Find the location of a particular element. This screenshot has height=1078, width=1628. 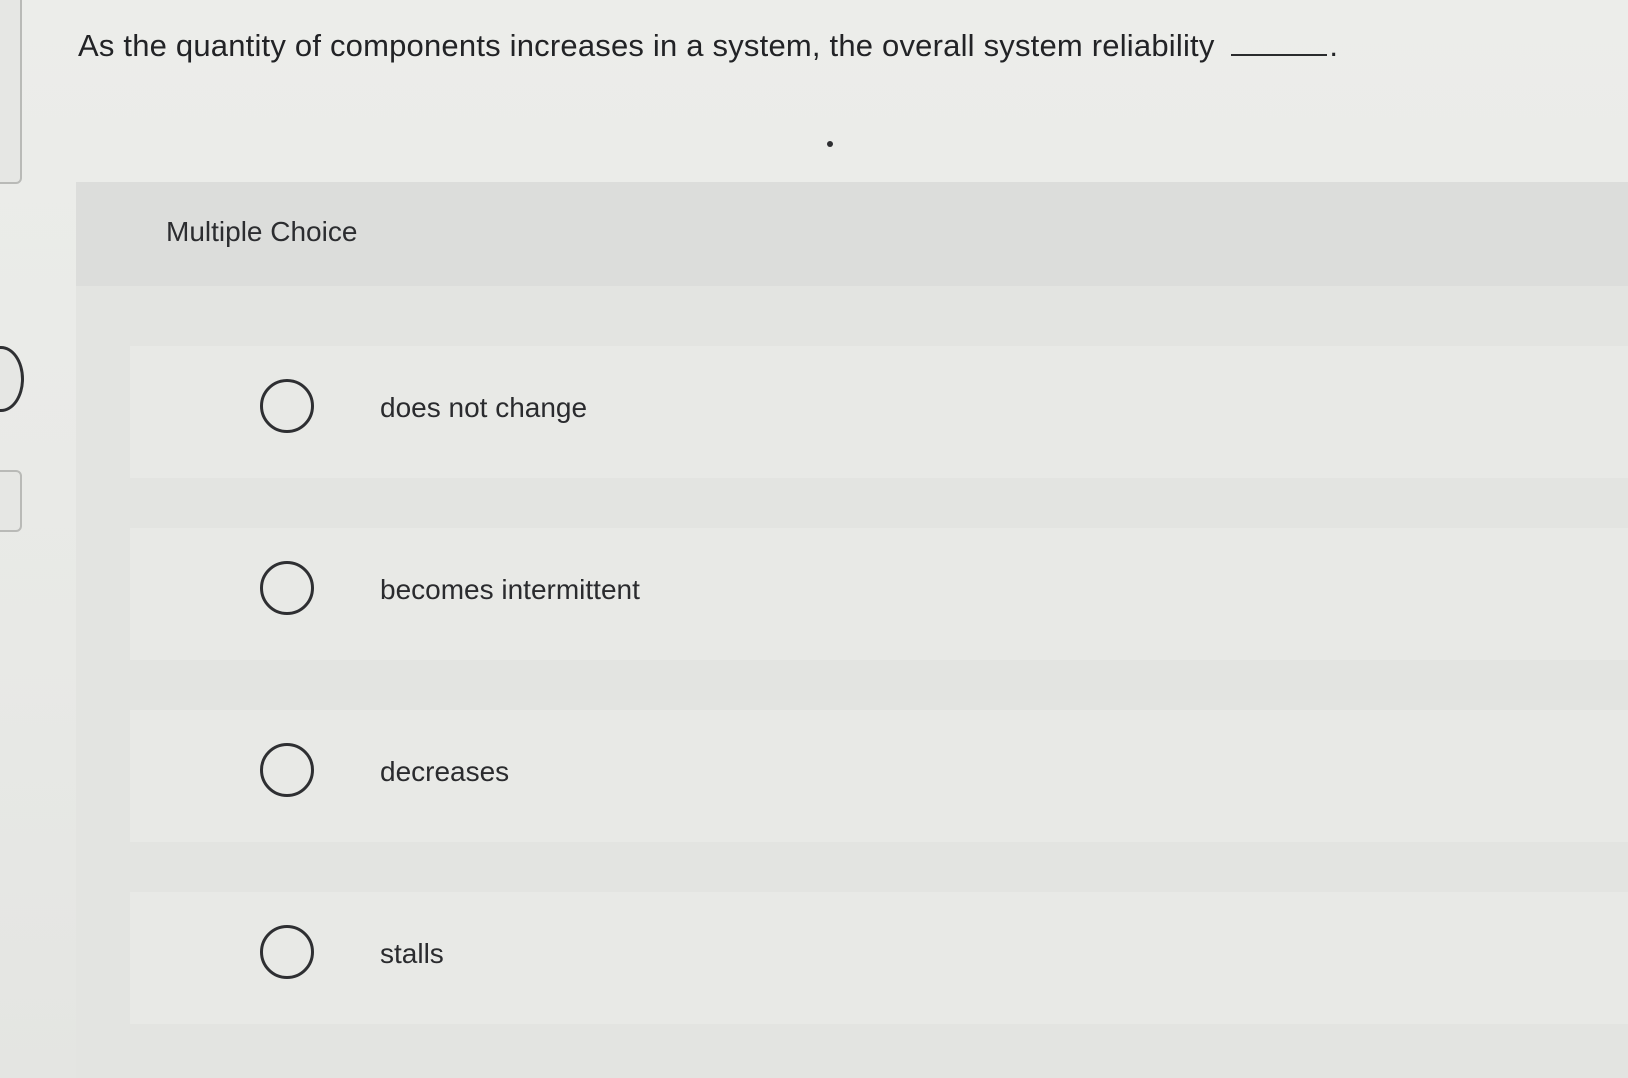

answer-option-label: decreases is located at coordinates (445, 771).